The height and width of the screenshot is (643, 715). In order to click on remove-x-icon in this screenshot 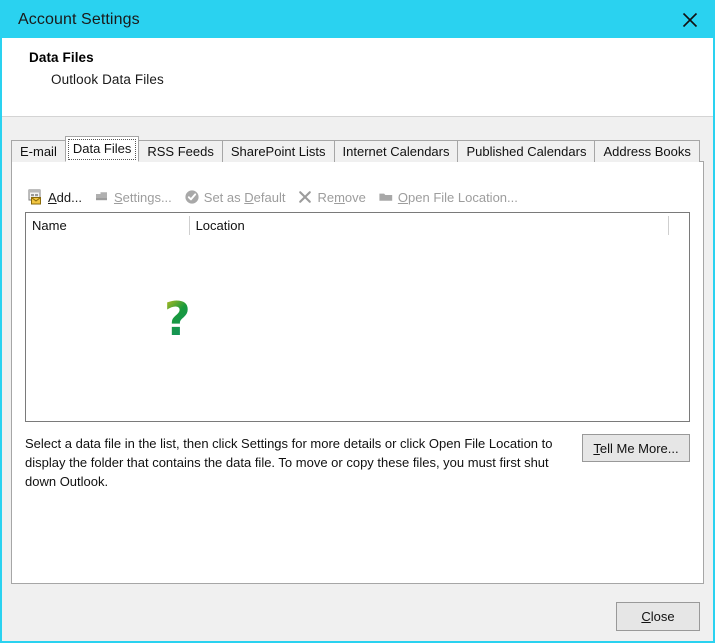, I will do `click(305, 197)`.